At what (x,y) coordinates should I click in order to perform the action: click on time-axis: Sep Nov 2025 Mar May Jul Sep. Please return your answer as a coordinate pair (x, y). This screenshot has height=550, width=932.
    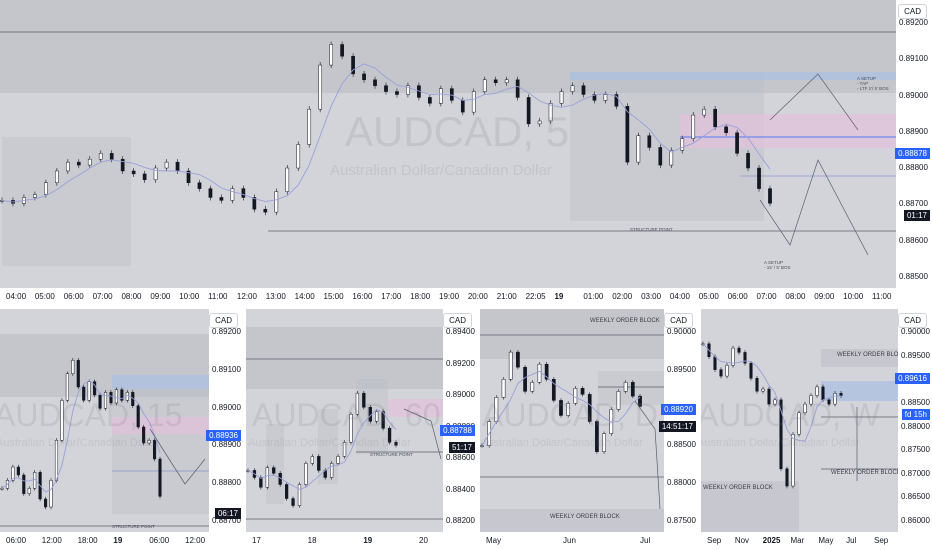
    Looking at the image, I should click on (799, 541).